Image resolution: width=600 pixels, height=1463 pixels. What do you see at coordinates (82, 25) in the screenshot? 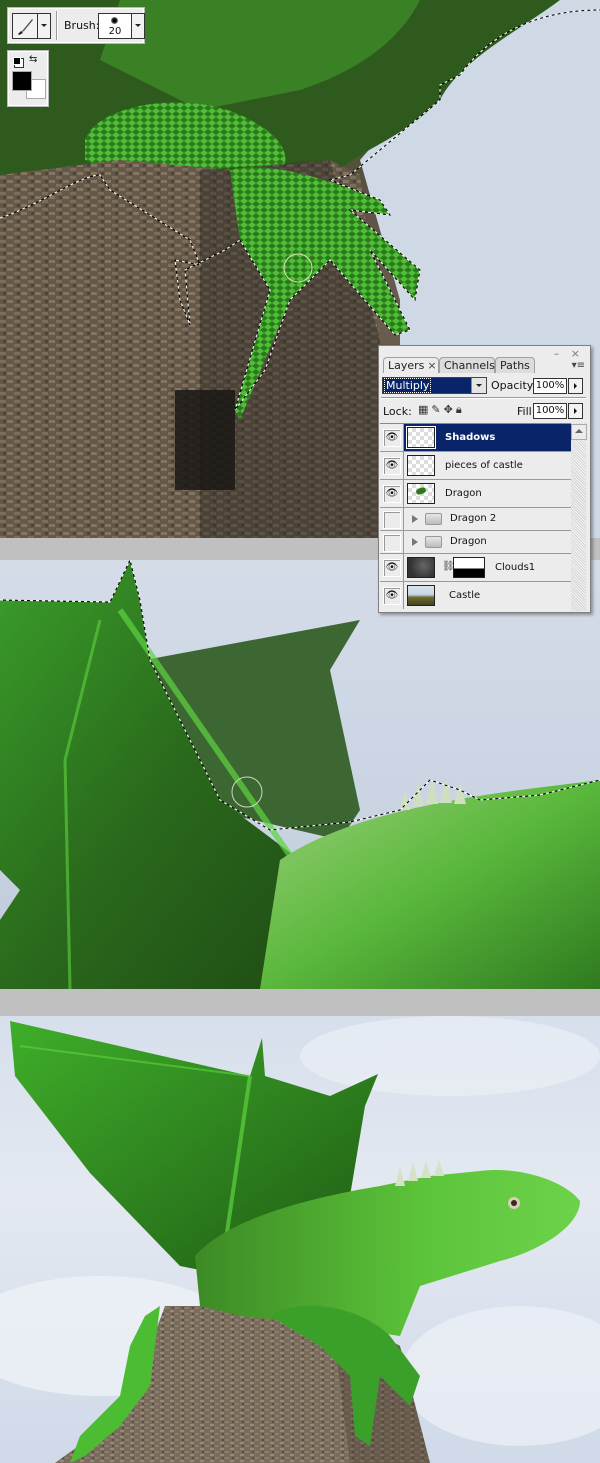
I see `brush-label: Brush:` at bounding box center [82, 25].